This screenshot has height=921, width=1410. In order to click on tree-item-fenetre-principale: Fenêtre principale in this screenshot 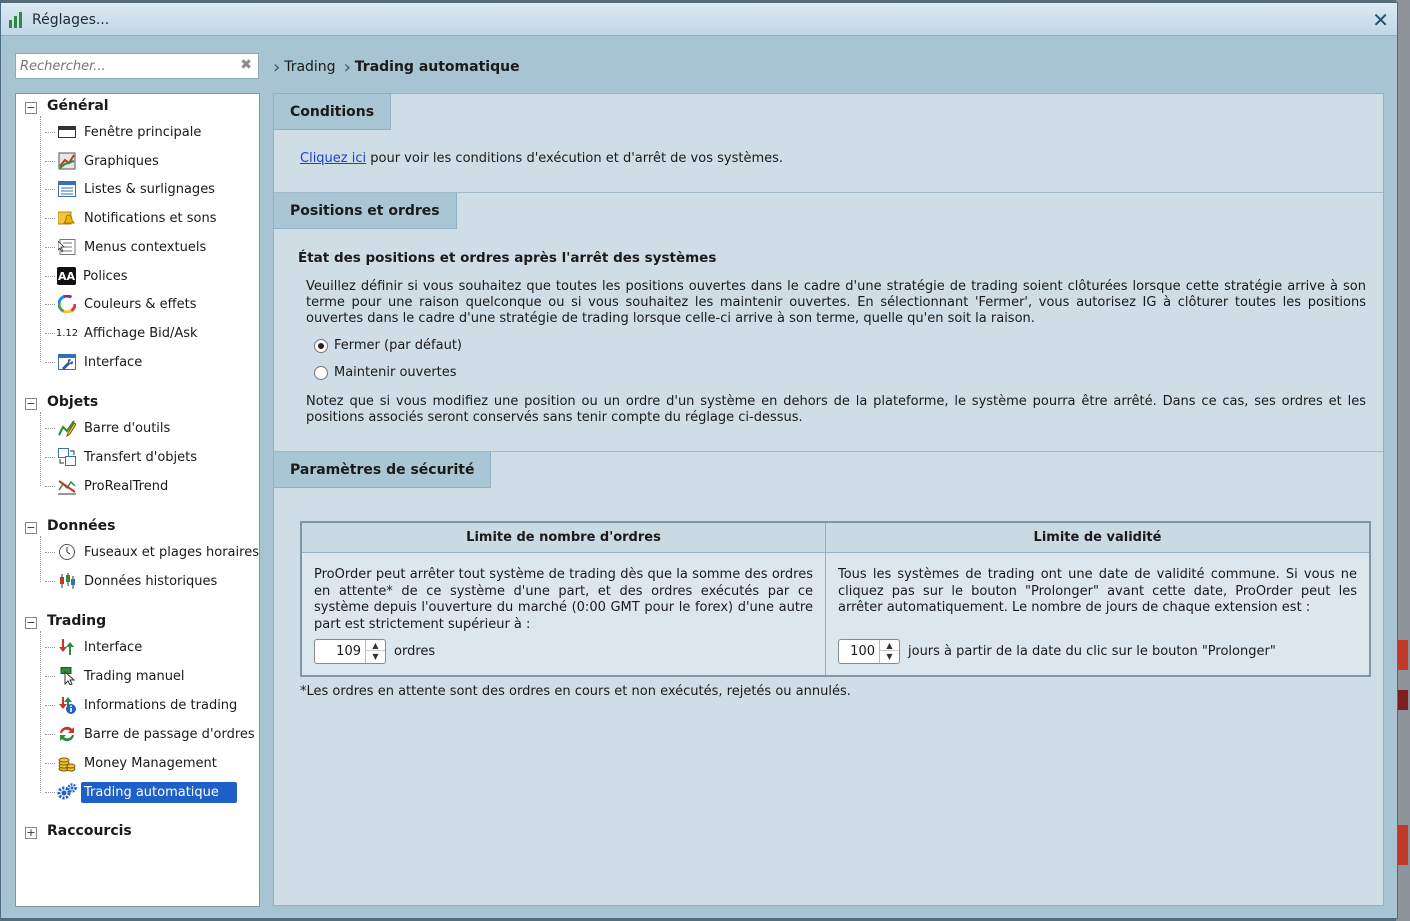, I will do `click(124, 132)`.